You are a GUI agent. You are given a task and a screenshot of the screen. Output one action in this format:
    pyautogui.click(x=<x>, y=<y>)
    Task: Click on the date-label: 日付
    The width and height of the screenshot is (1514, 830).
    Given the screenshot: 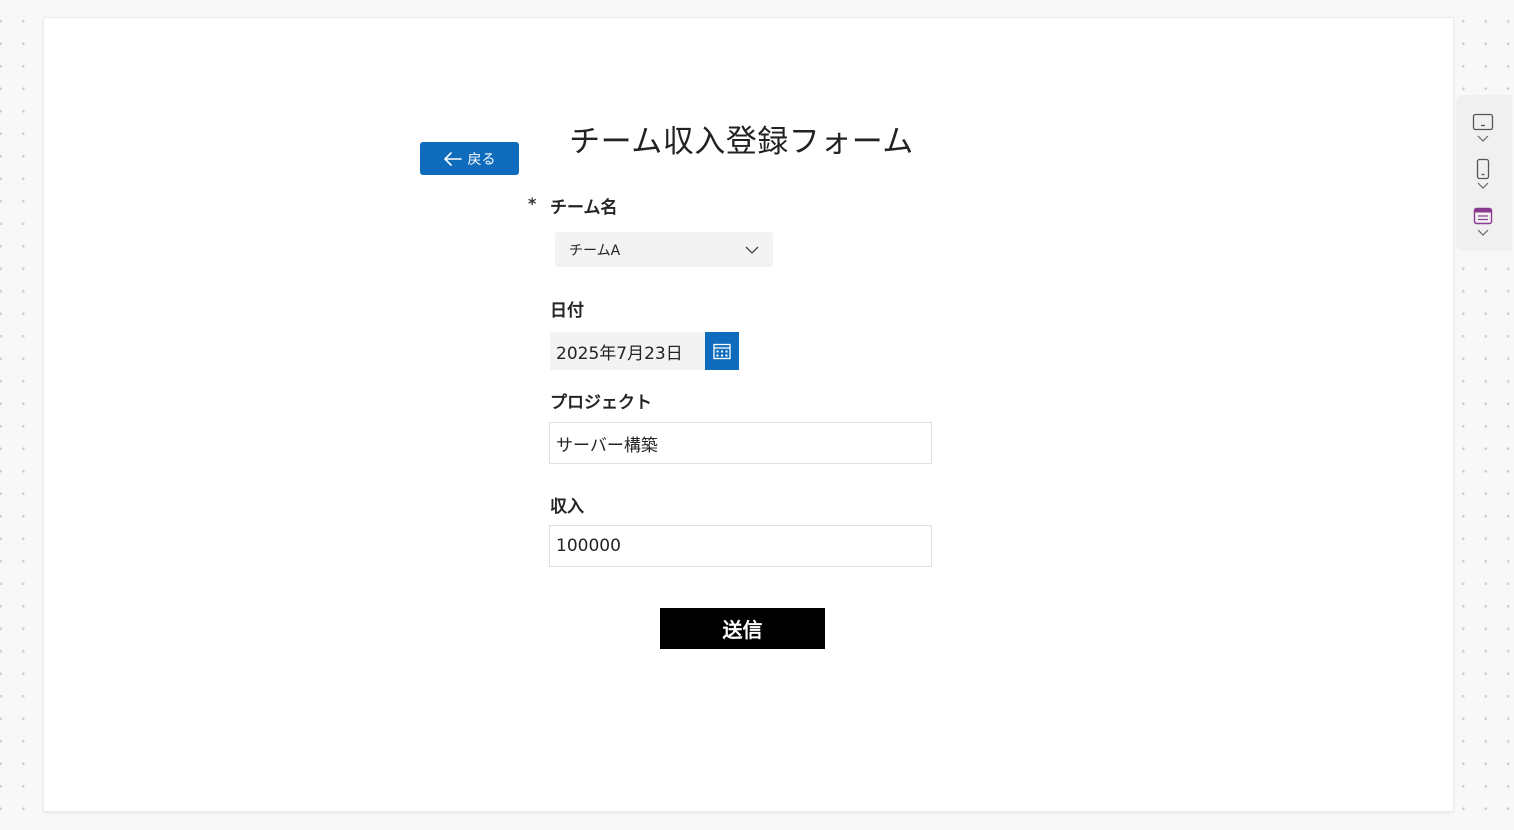 What is the action you would take?
    pyautogui.click(x=567, y=311)
    